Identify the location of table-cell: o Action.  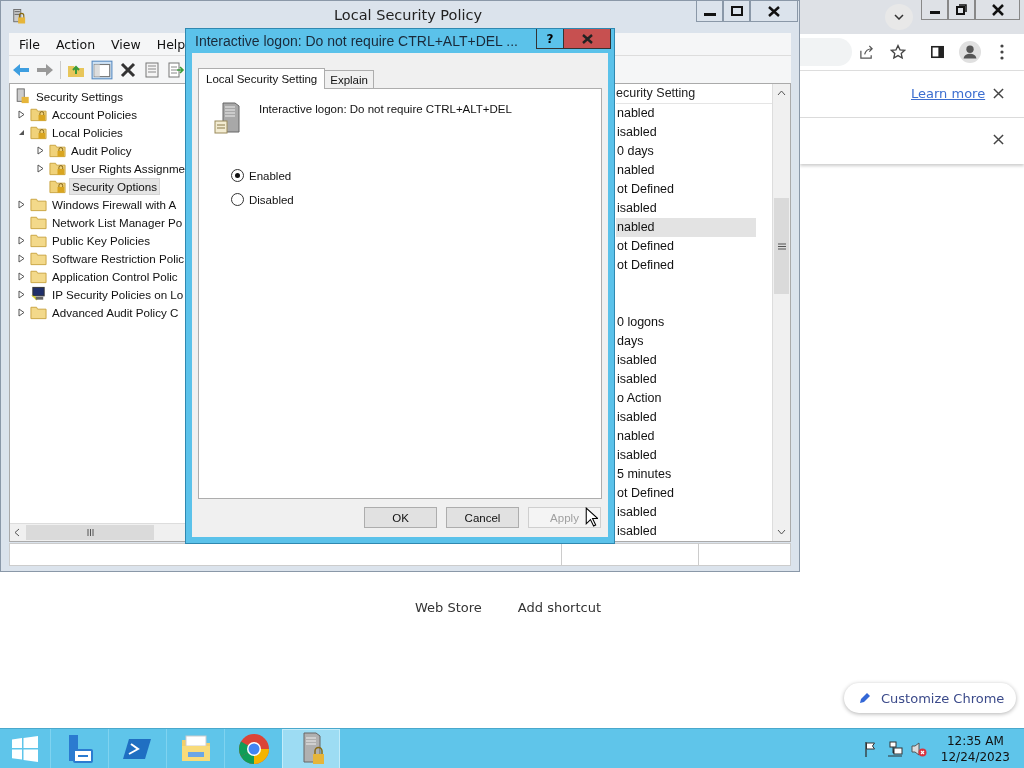
(694, 398).